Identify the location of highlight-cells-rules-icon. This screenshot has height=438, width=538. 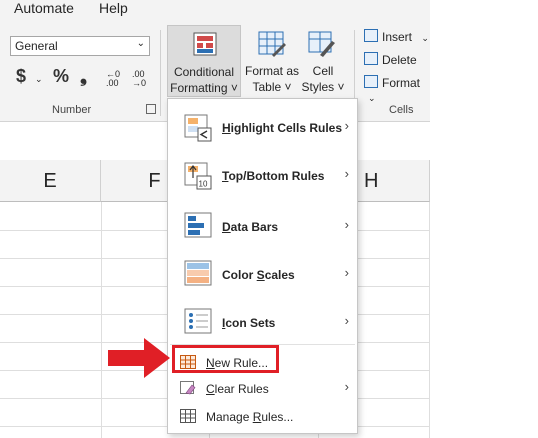
(198, 128).